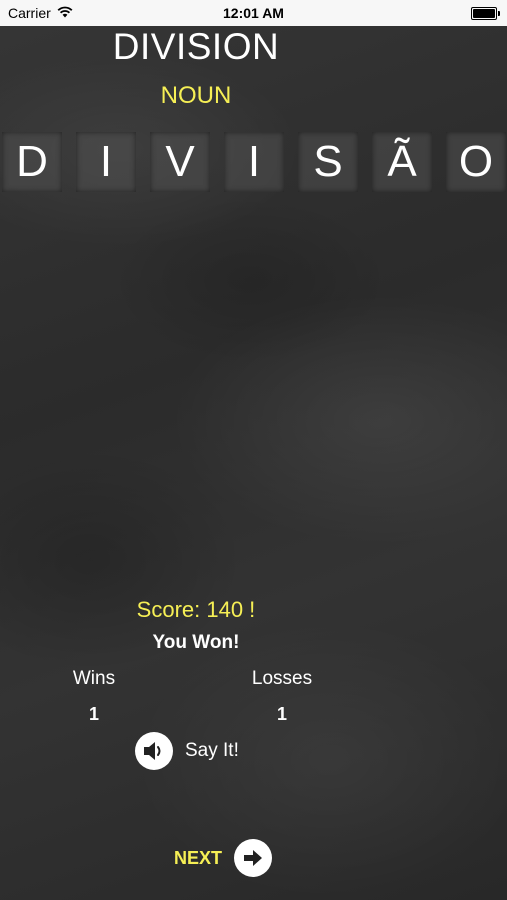 The image size is (507, 900). What do you see at coordinates (223, 858) in the screenshot?
I see `next-button: NEXT` at bounding box center [223, 858].